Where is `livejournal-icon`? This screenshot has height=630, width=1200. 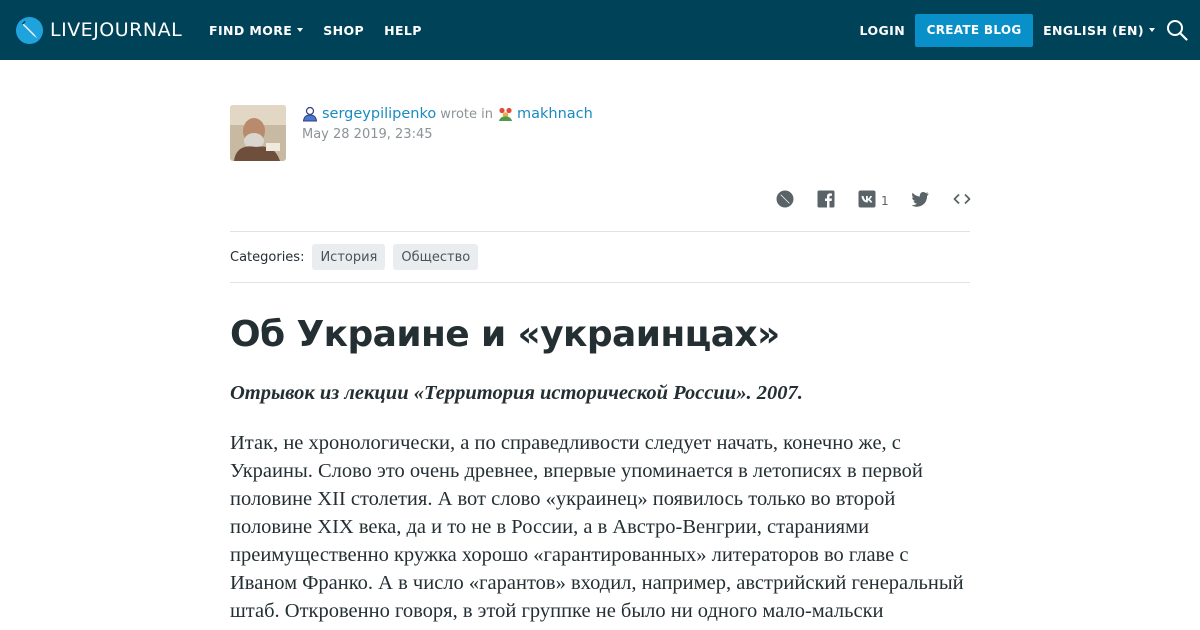
livejournal-icon is located at coordinates (785, 199).